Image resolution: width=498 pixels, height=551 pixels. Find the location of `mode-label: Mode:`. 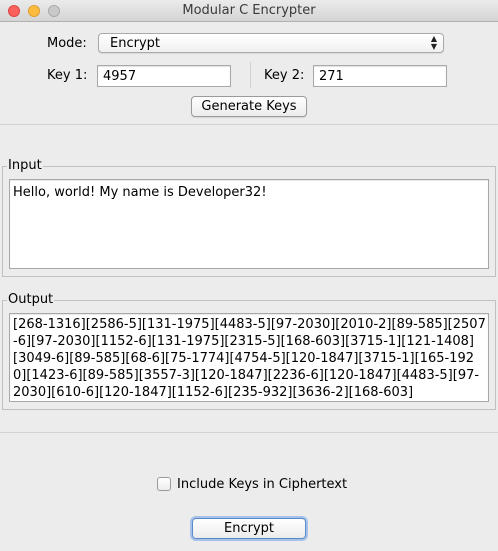

mode-label: Mode: is located at coordinates (67, 43).